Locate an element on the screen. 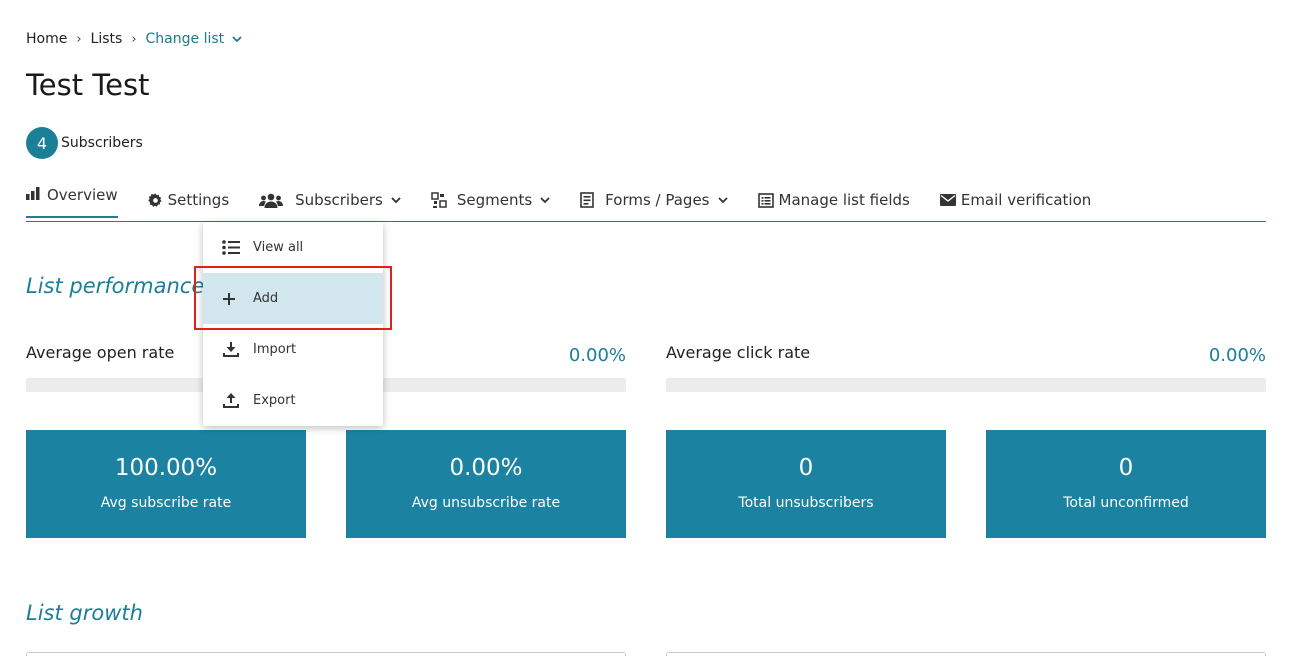 This screenshot has width=1299, height=656. tab-overview: Overview is located at coordinates (72, 199).